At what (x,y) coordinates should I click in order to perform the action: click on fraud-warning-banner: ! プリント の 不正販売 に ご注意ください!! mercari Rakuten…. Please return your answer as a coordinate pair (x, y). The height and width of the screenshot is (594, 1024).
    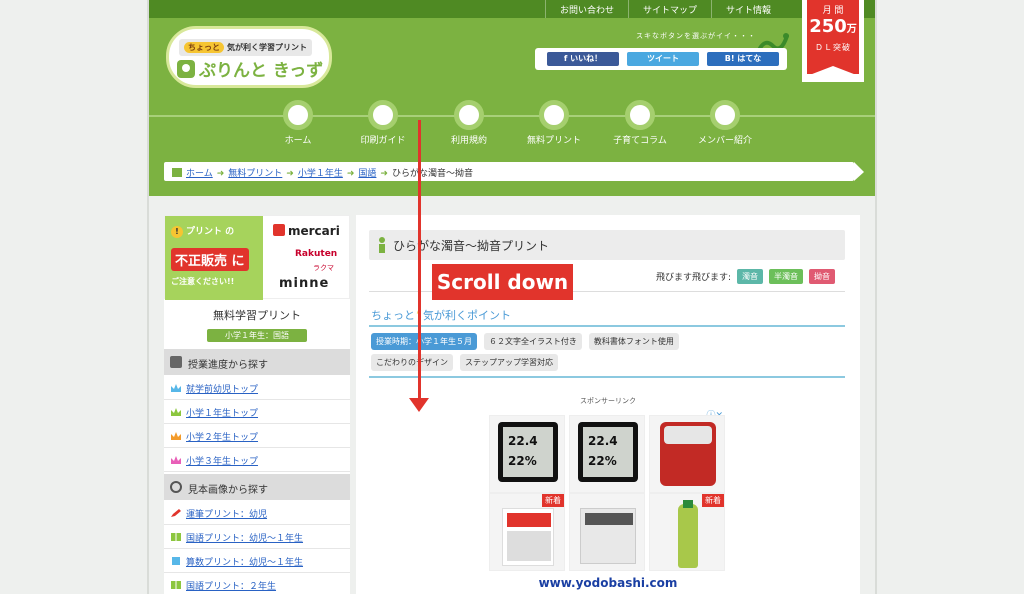
    Looking at the image, I should click on (257, 257).